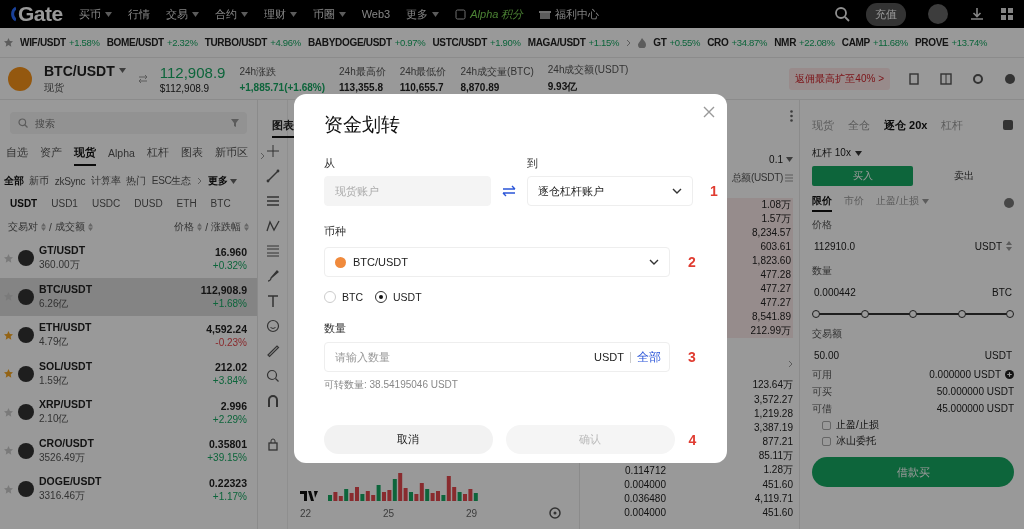  What do you see at coordinates (497, 262) in the screenshot?
I see `currency-select: BTC/USDT` at bounding box center [497, 262].